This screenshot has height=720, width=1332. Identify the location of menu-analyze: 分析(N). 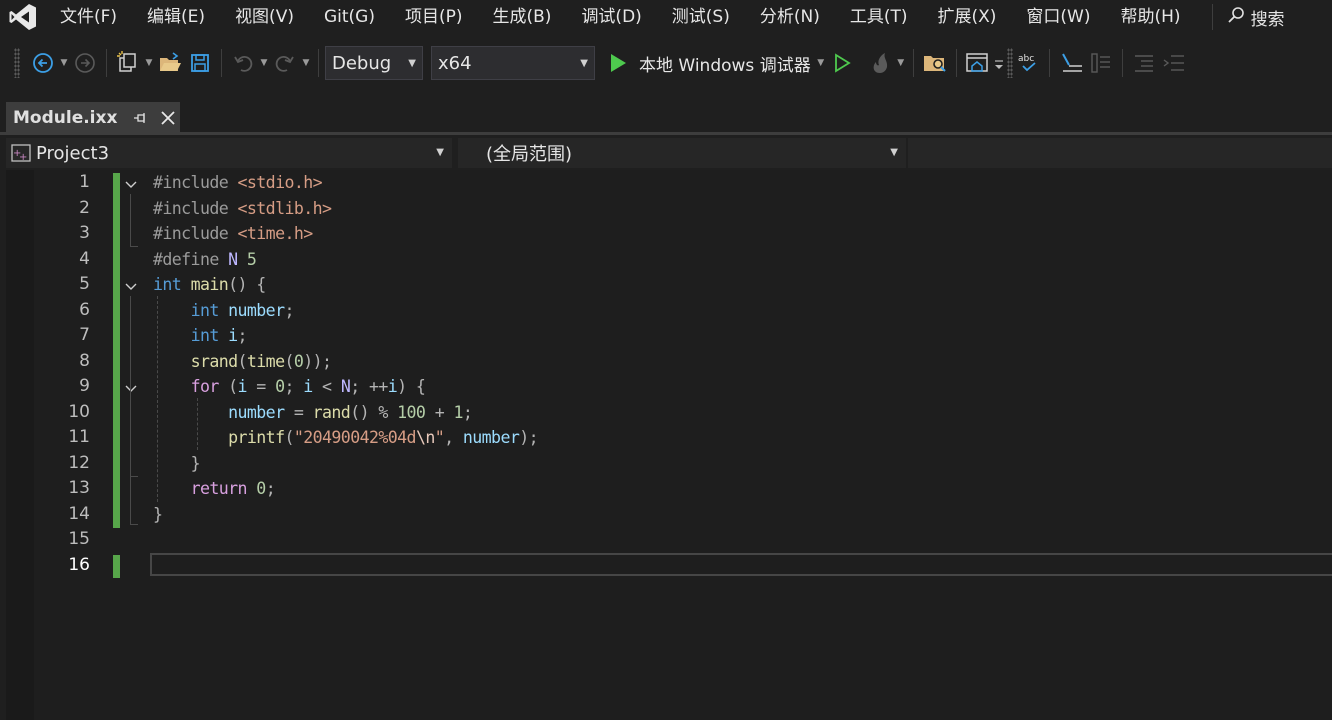
(790, 17).